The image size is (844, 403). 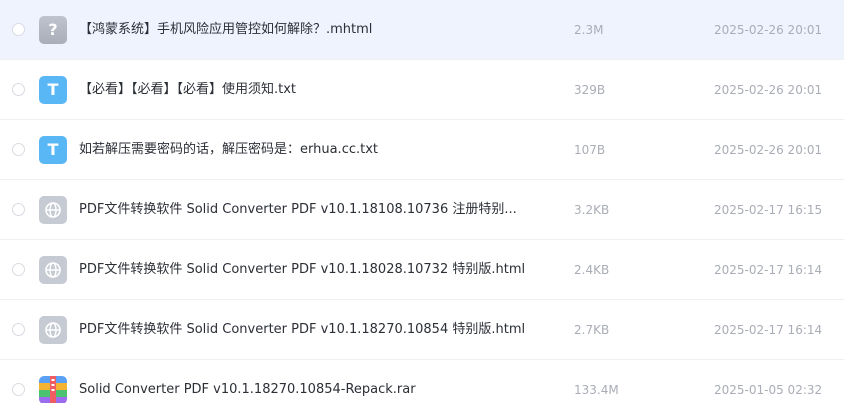 What do you see at coordinates (53, 30) in the screenshot?
I see `unknown-file-icon: ?` at bounding box center [53, 30].